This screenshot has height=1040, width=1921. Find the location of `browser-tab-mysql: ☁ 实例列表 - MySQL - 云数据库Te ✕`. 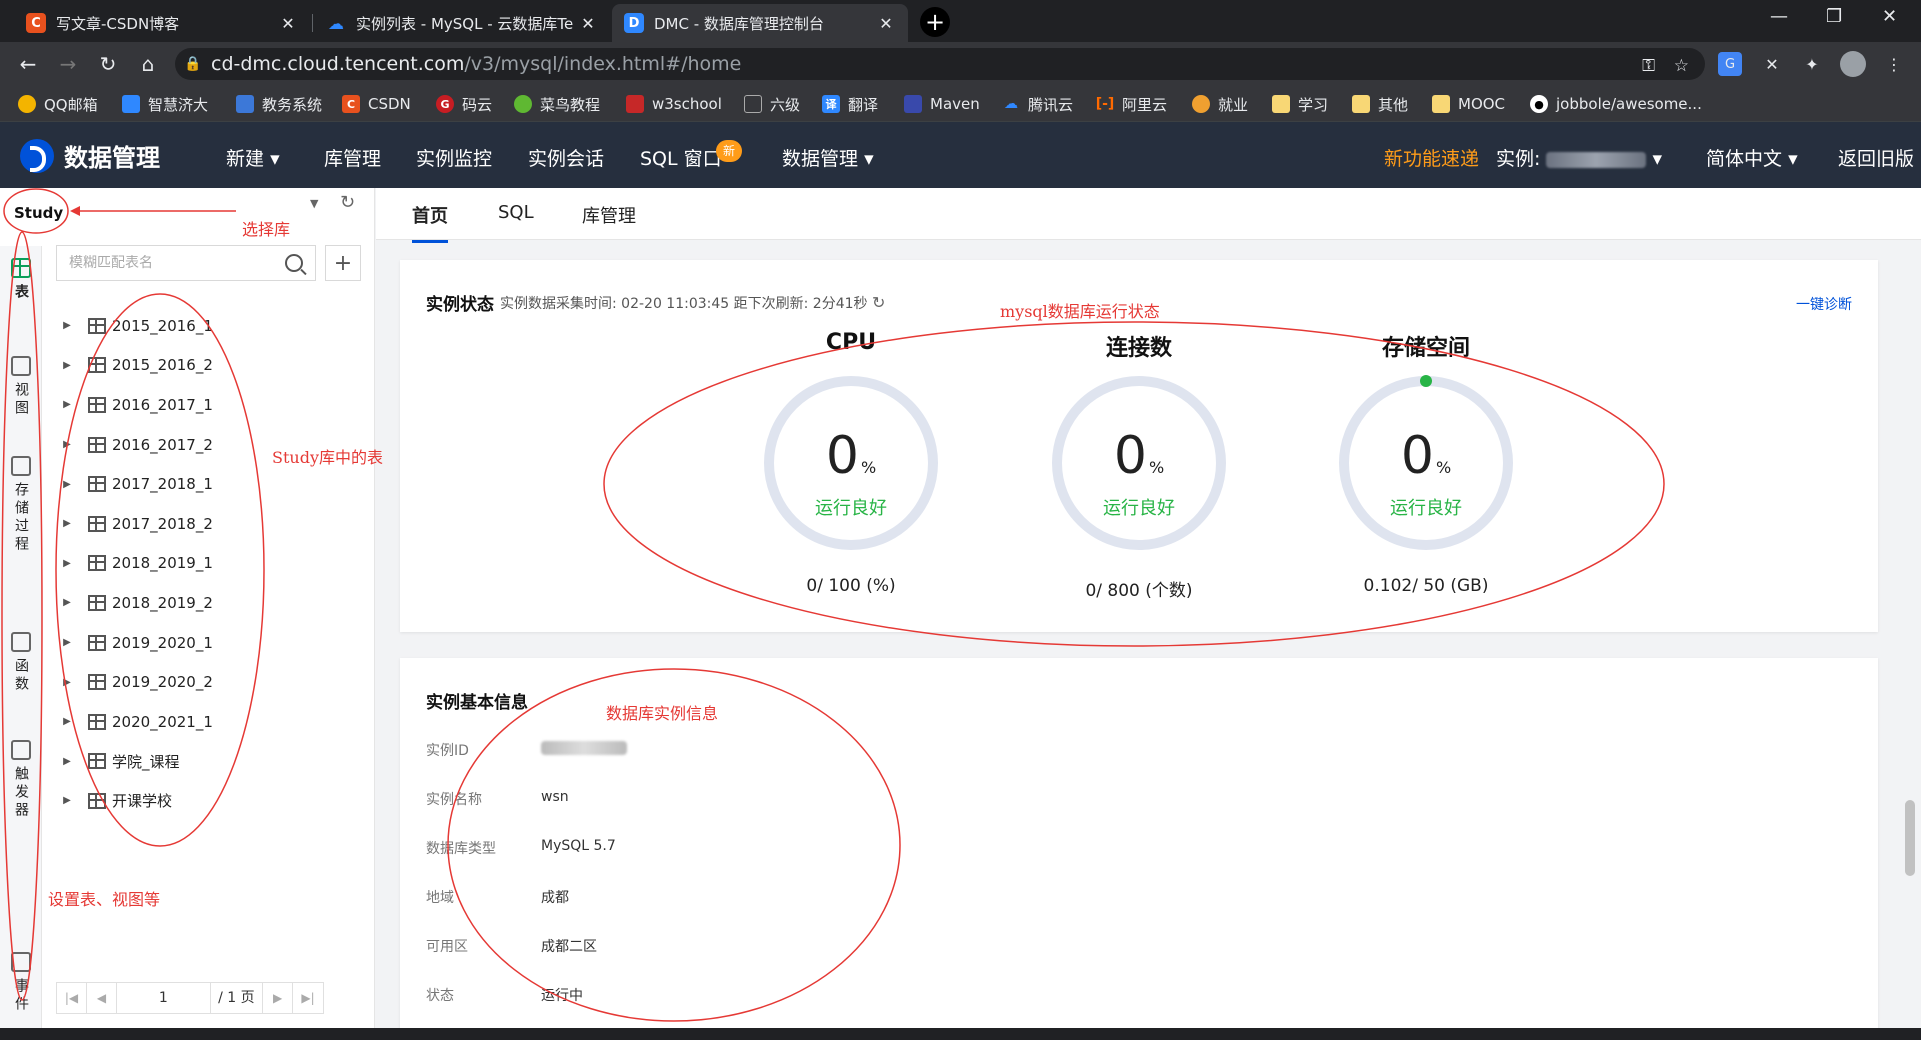

browser-tab-mysql: ☁ 实例列表 - MySQL - 云数据库Te ✕ is located at coordinates (462, 23).